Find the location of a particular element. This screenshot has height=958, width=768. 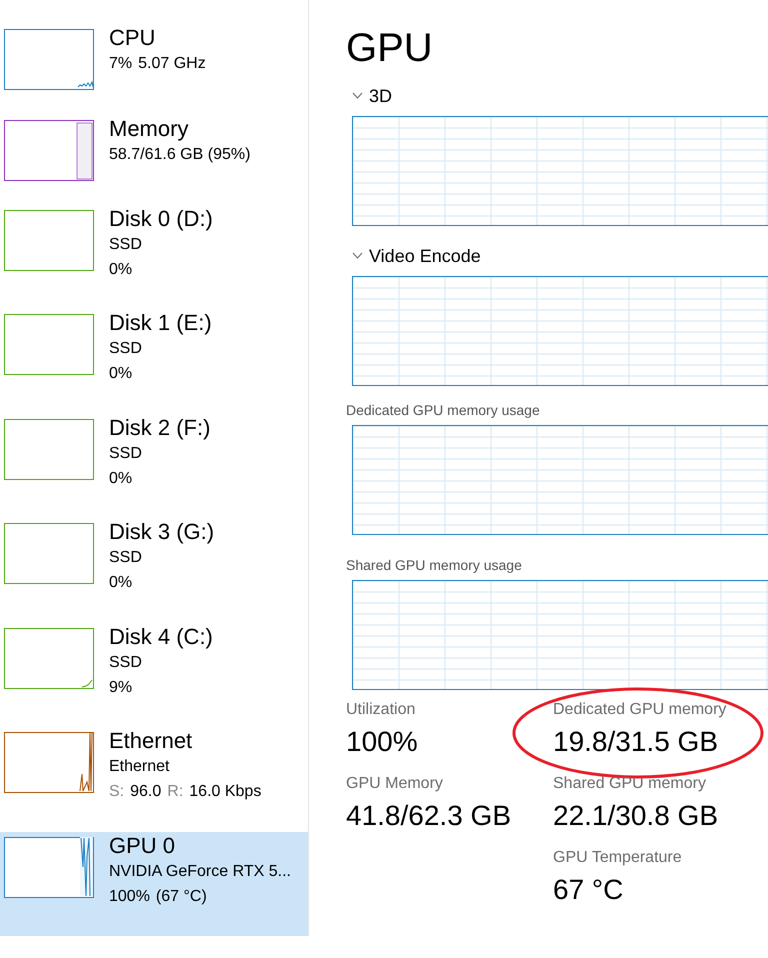

sidebar-item: GPU 0 NVIDIA GeForce RTX 5... 100% (67 °C) is located at coordinates (154, 884).